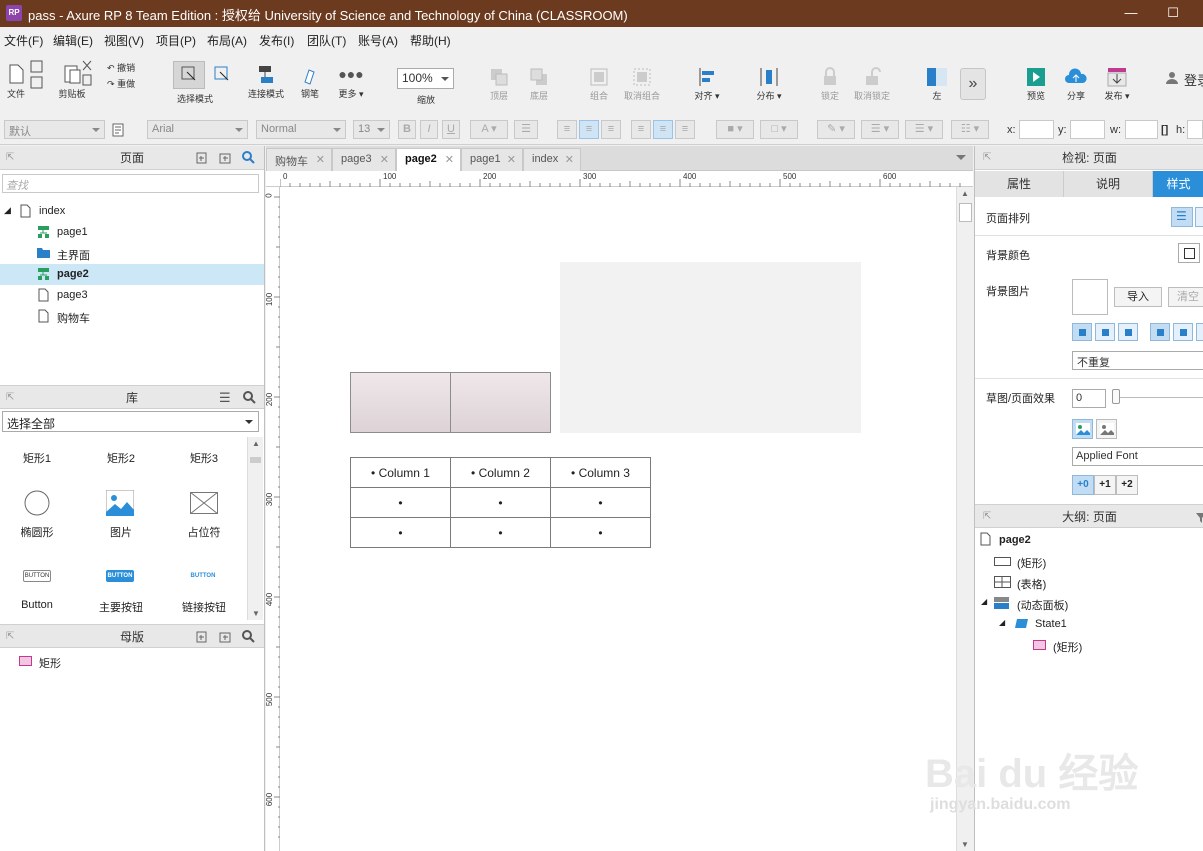  I want to click on align-page-left-button: ☰, so click(1182, 217).